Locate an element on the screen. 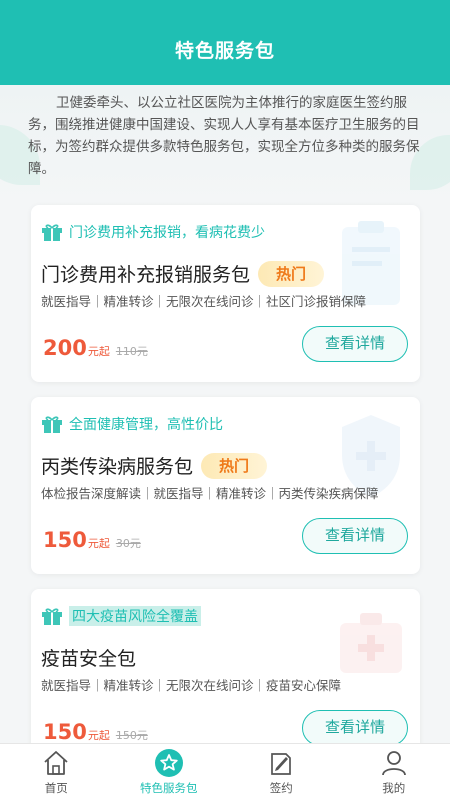 The width and height of the screenshot is (450, 800). bottom-tab-bar: 首页 特色服务包 签约 我的 is located at coordinates (225, 771).